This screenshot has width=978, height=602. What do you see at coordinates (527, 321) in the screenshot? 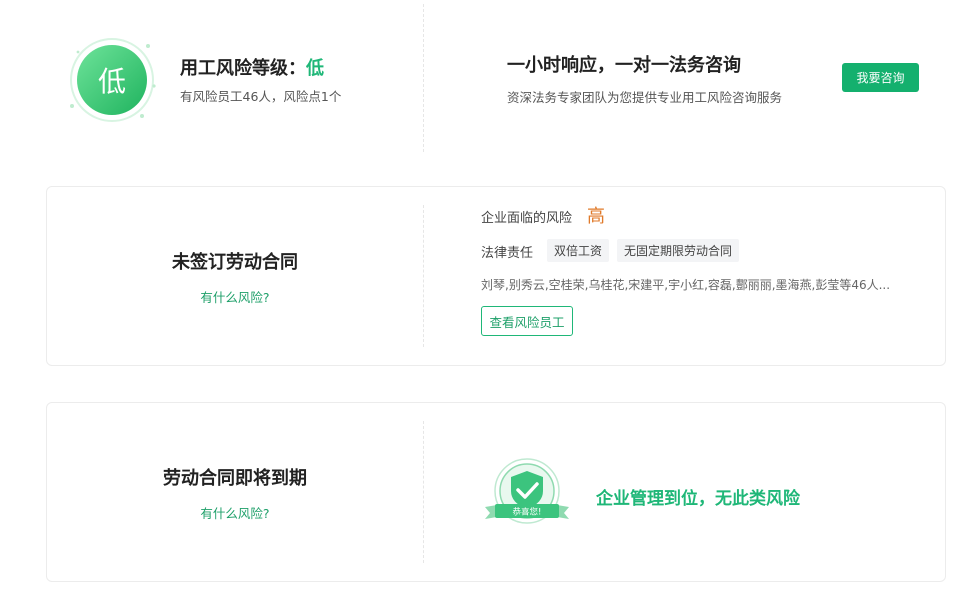
I see `view-risk-employees-button: 查看风险员工` at bounding box center [527, 321].